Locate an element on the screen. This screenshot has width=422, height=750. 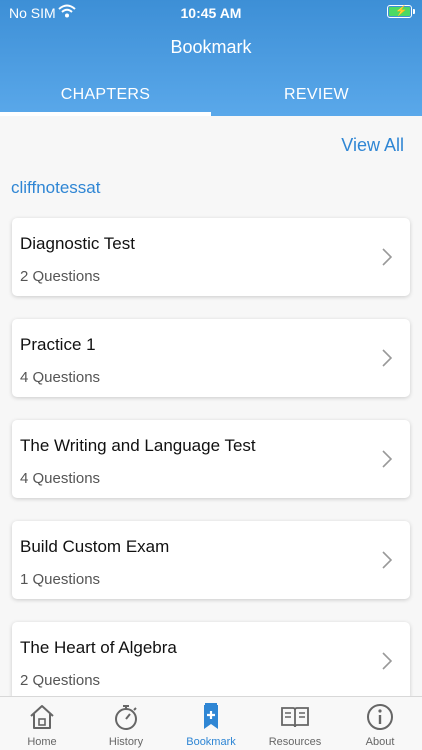
tab-review: REVIEW is located at coordinates (316, 94).